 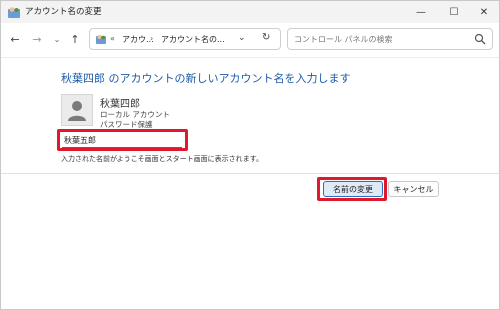 What do you see at coordinates (75, 39) in the screenshot?
I see `up-button: ↑` at bounding box center [75, 39].